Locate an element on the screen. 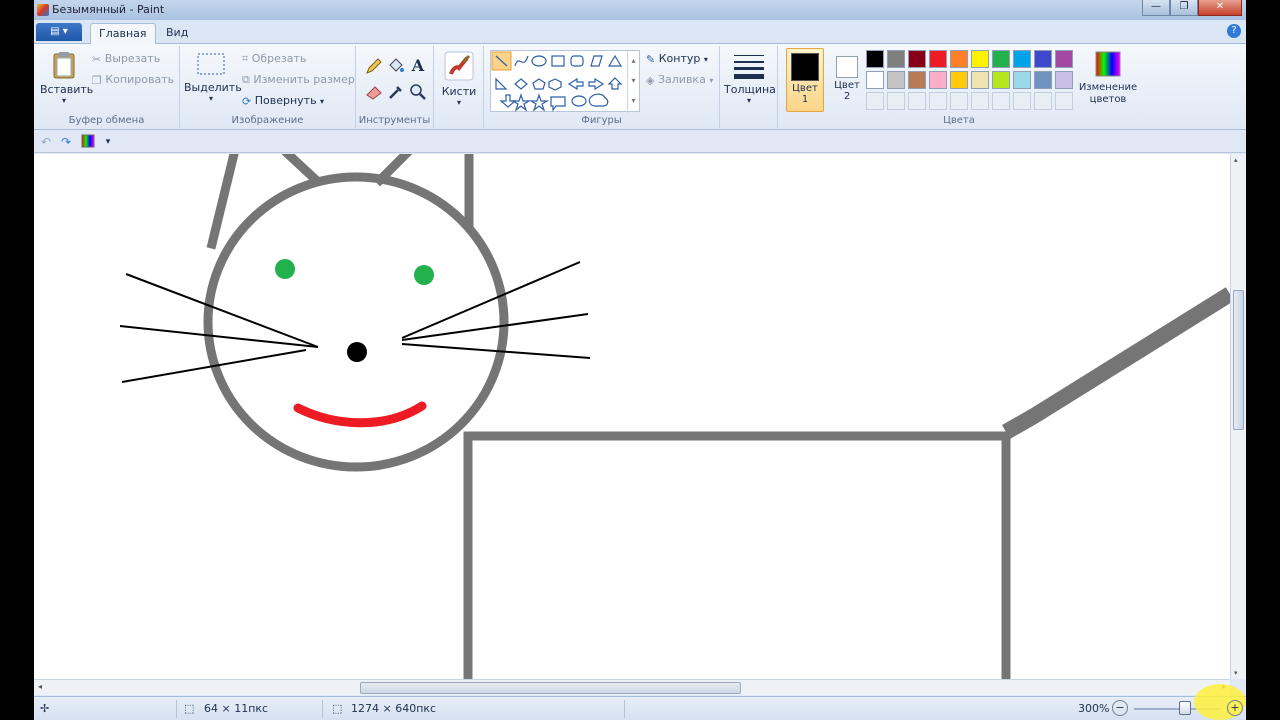  group-brushes: Кисти ▾ is located at coordinates (459, 87).